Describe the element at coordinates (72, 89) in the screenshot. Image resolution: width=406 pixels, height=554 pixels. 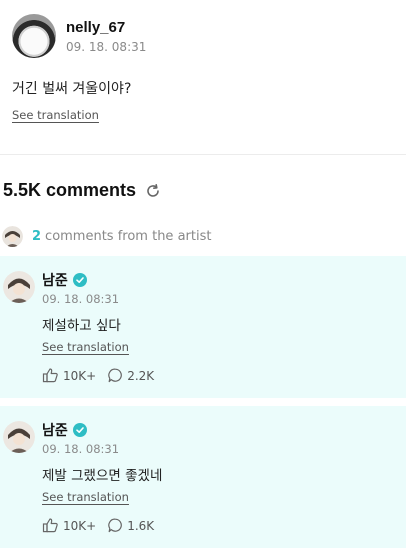
I see `post-body: 거긴 벌써 겨울이야?` at that location.